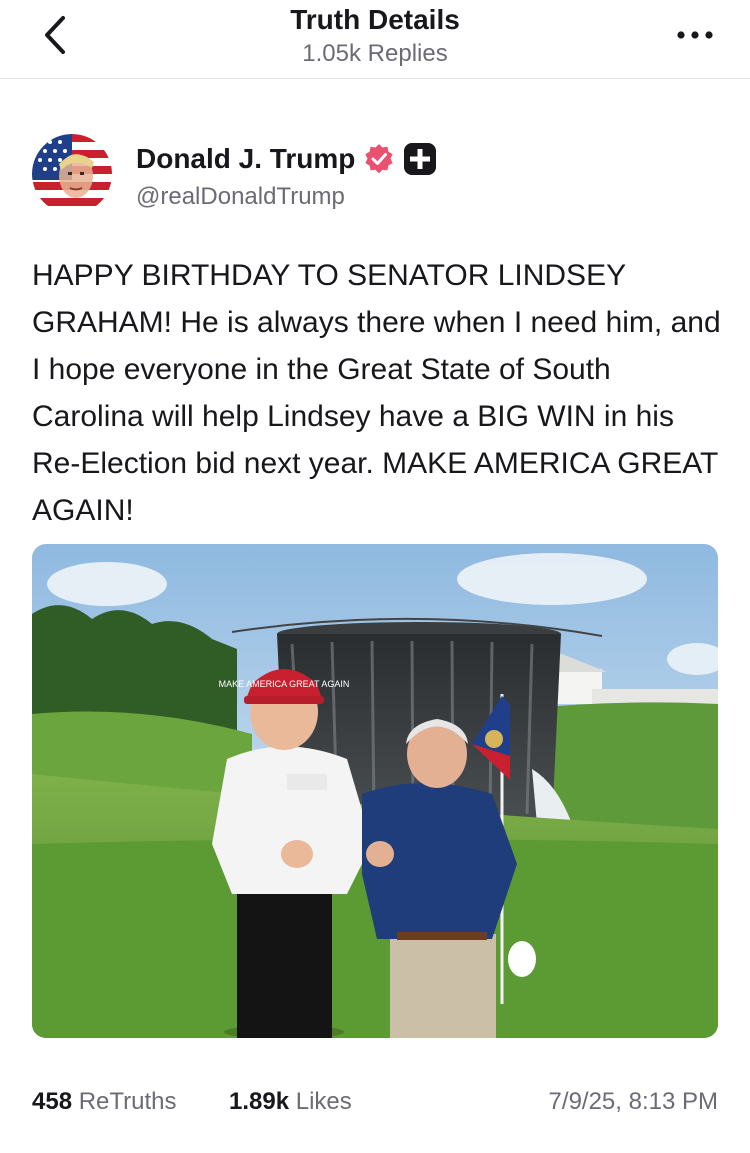 The height and width of the screenshot is (1153, 750). I want to click on retruths-stat: 458 ReTruths, so click(104, 1102).